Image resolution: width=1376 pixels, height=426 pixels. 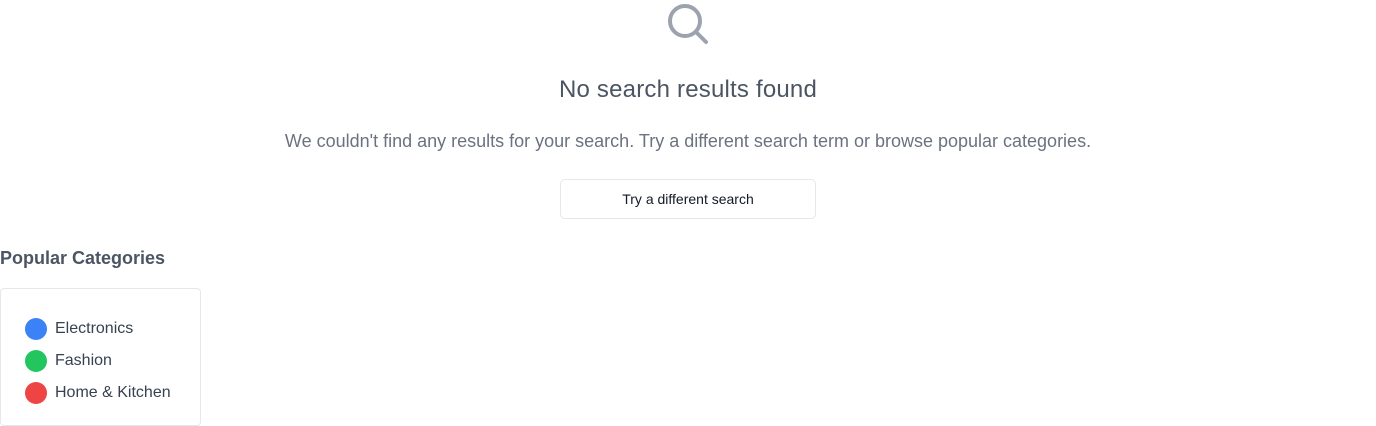 I want to click on popular-categories-card: Electronics Fashion Home & Kitchen, so click(x=100, y=357).